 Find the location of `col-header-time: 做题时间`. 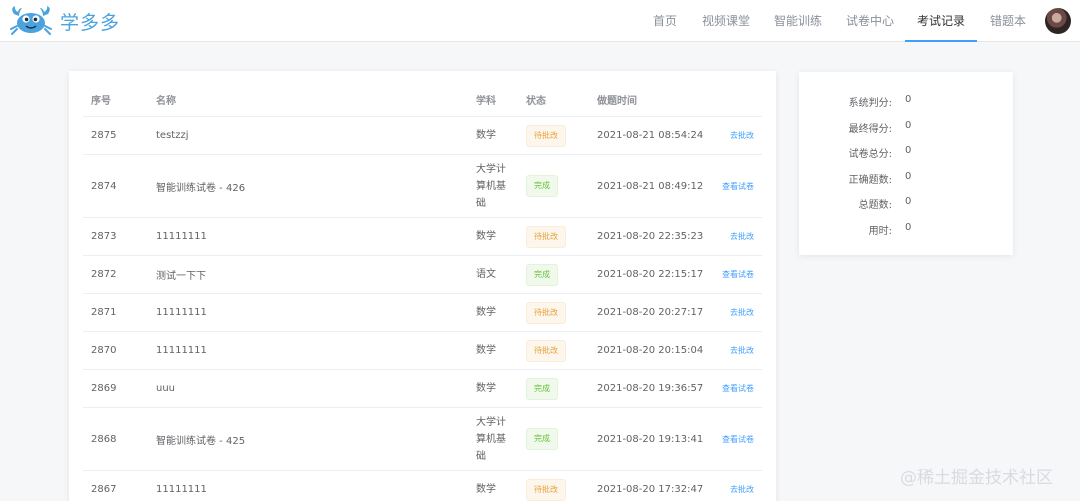

col-header-time: 做题时间 is located at coordinates (617, 102).